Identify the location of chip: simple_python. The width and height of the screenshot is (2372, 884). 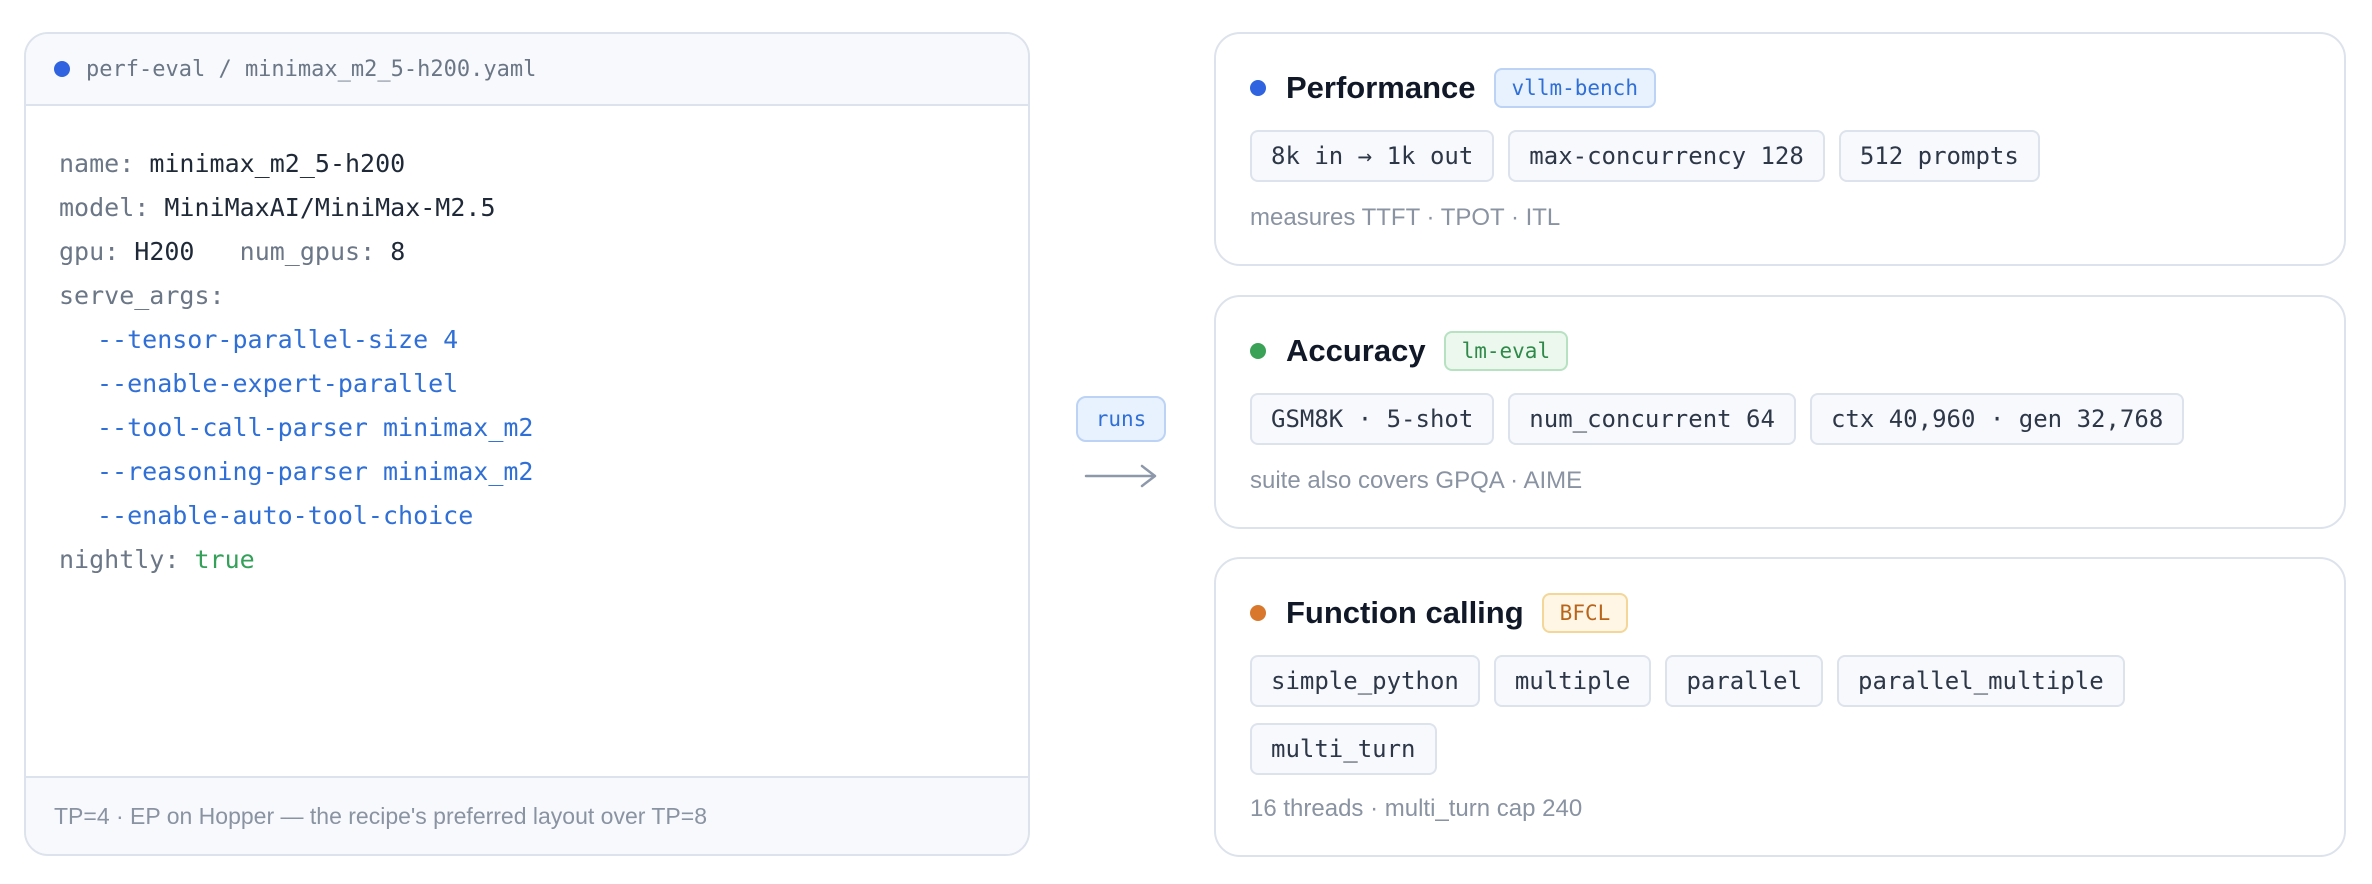
(1365, 681).